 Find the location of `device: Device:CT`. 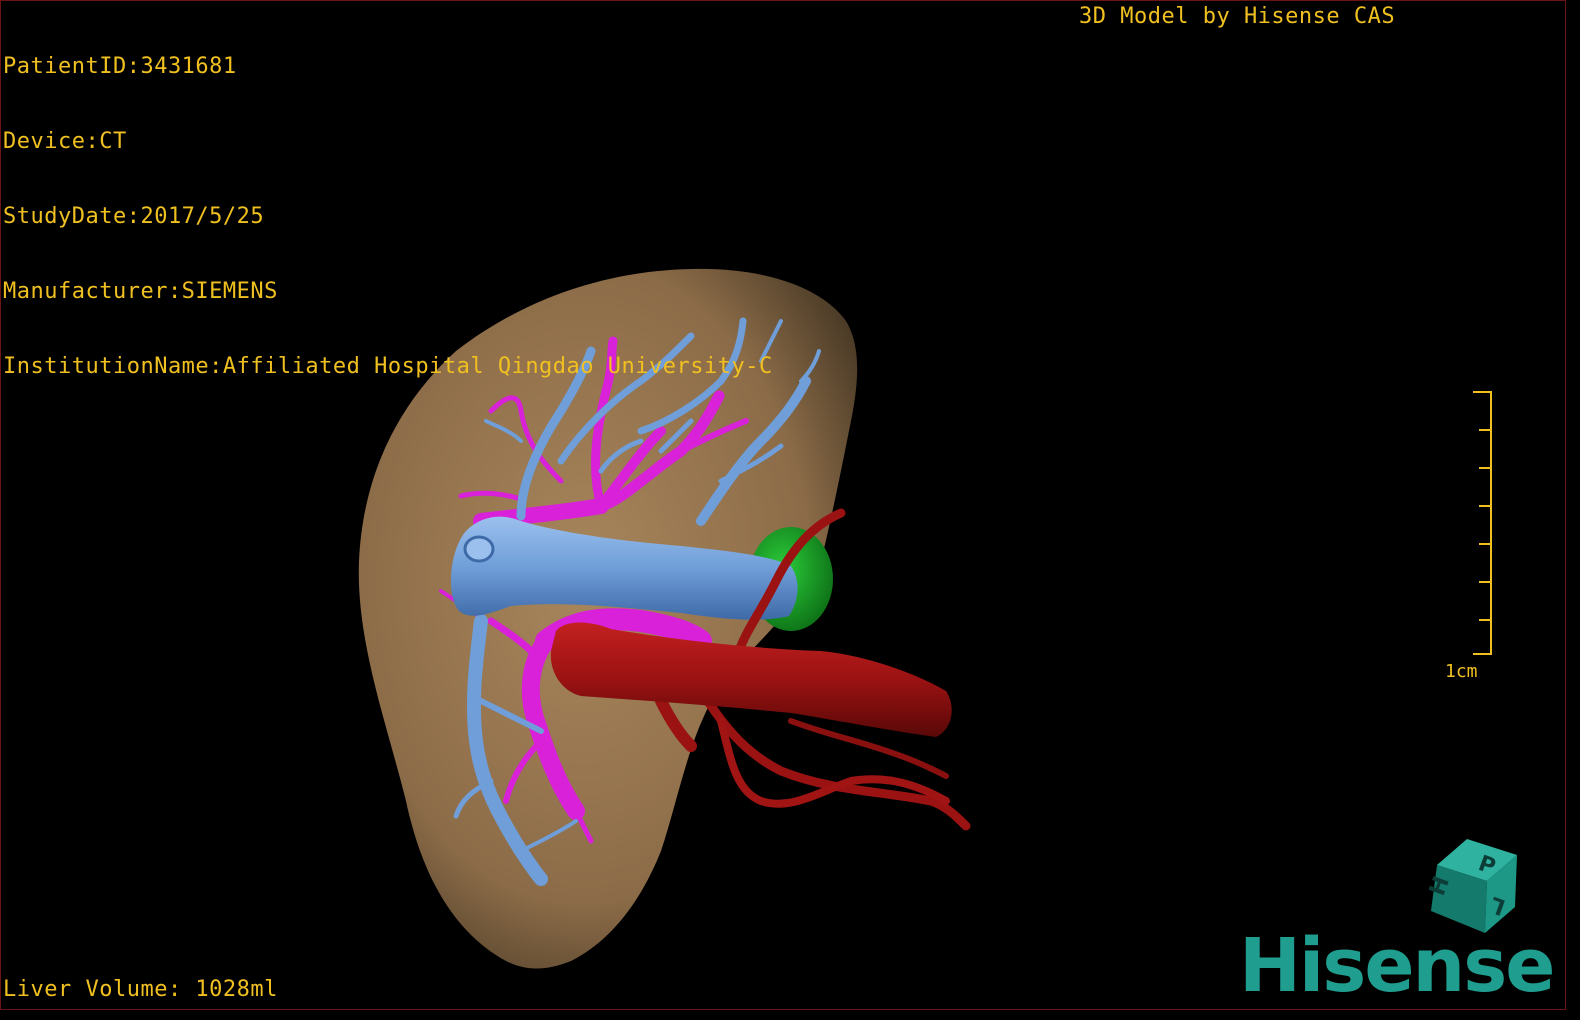

device: Device:CT is located at coordinates (65, 141).